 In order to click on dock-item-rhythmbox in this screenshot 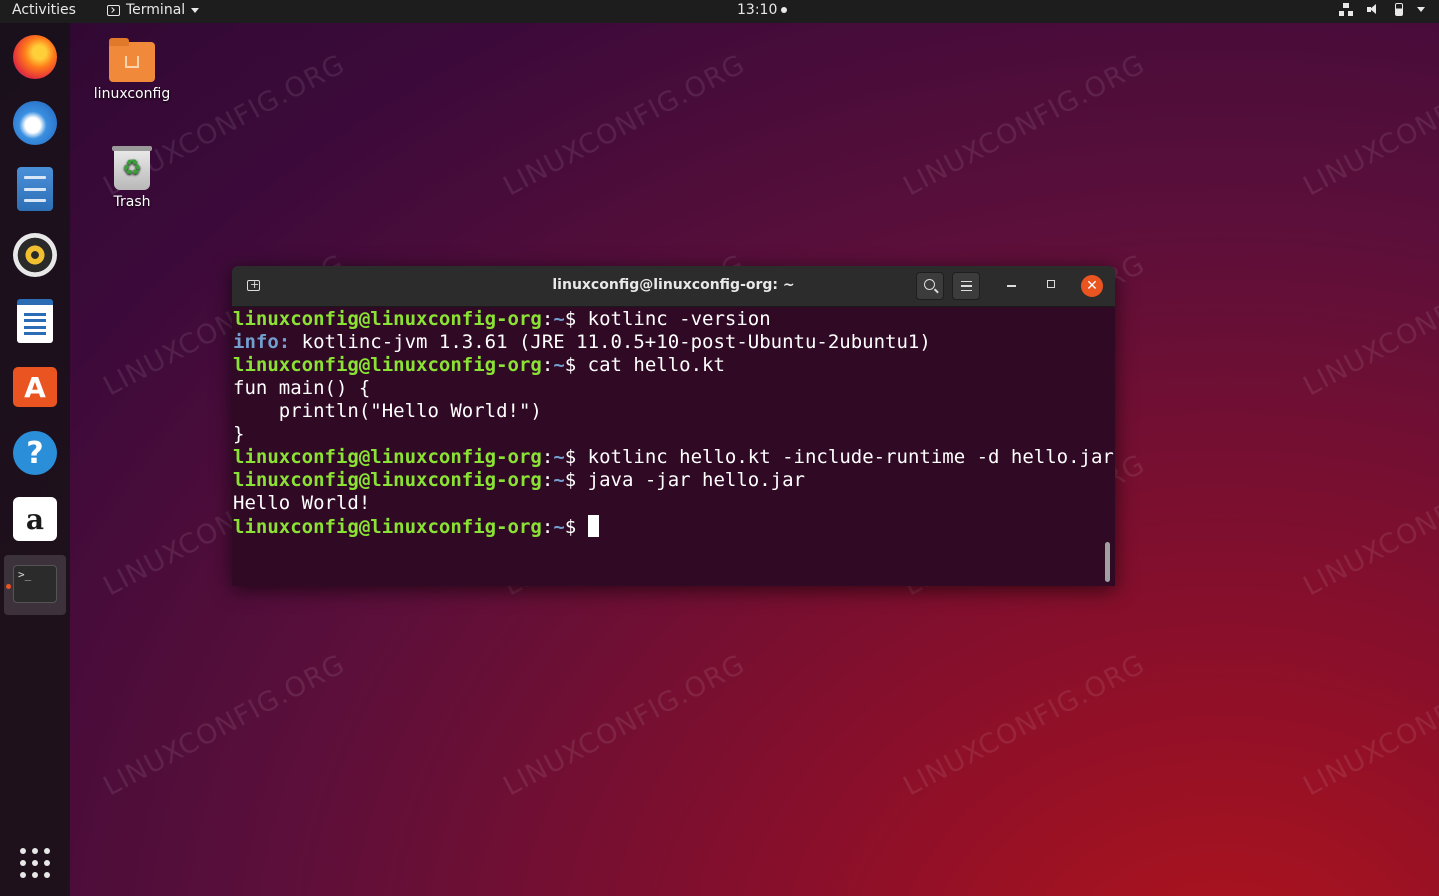, I will do `click(35, 255)`.